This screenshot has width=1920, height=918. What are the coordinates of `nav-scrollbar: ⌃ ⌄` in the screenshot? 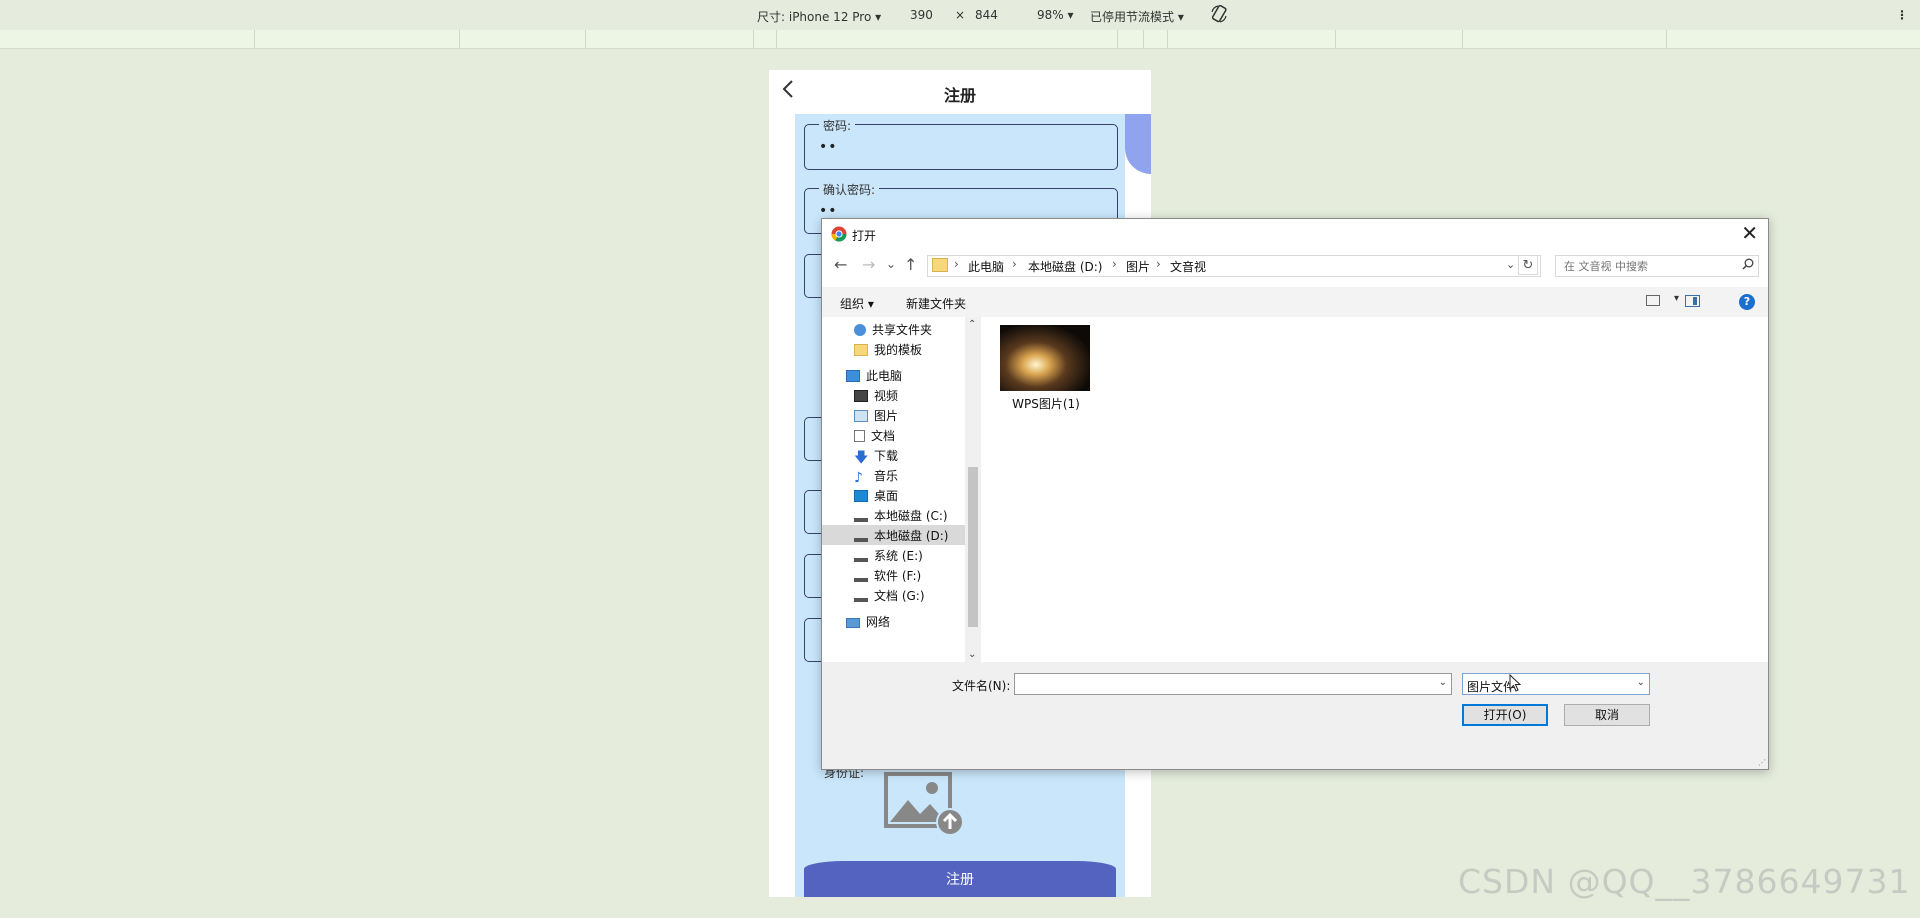 It's located at (973, 489).